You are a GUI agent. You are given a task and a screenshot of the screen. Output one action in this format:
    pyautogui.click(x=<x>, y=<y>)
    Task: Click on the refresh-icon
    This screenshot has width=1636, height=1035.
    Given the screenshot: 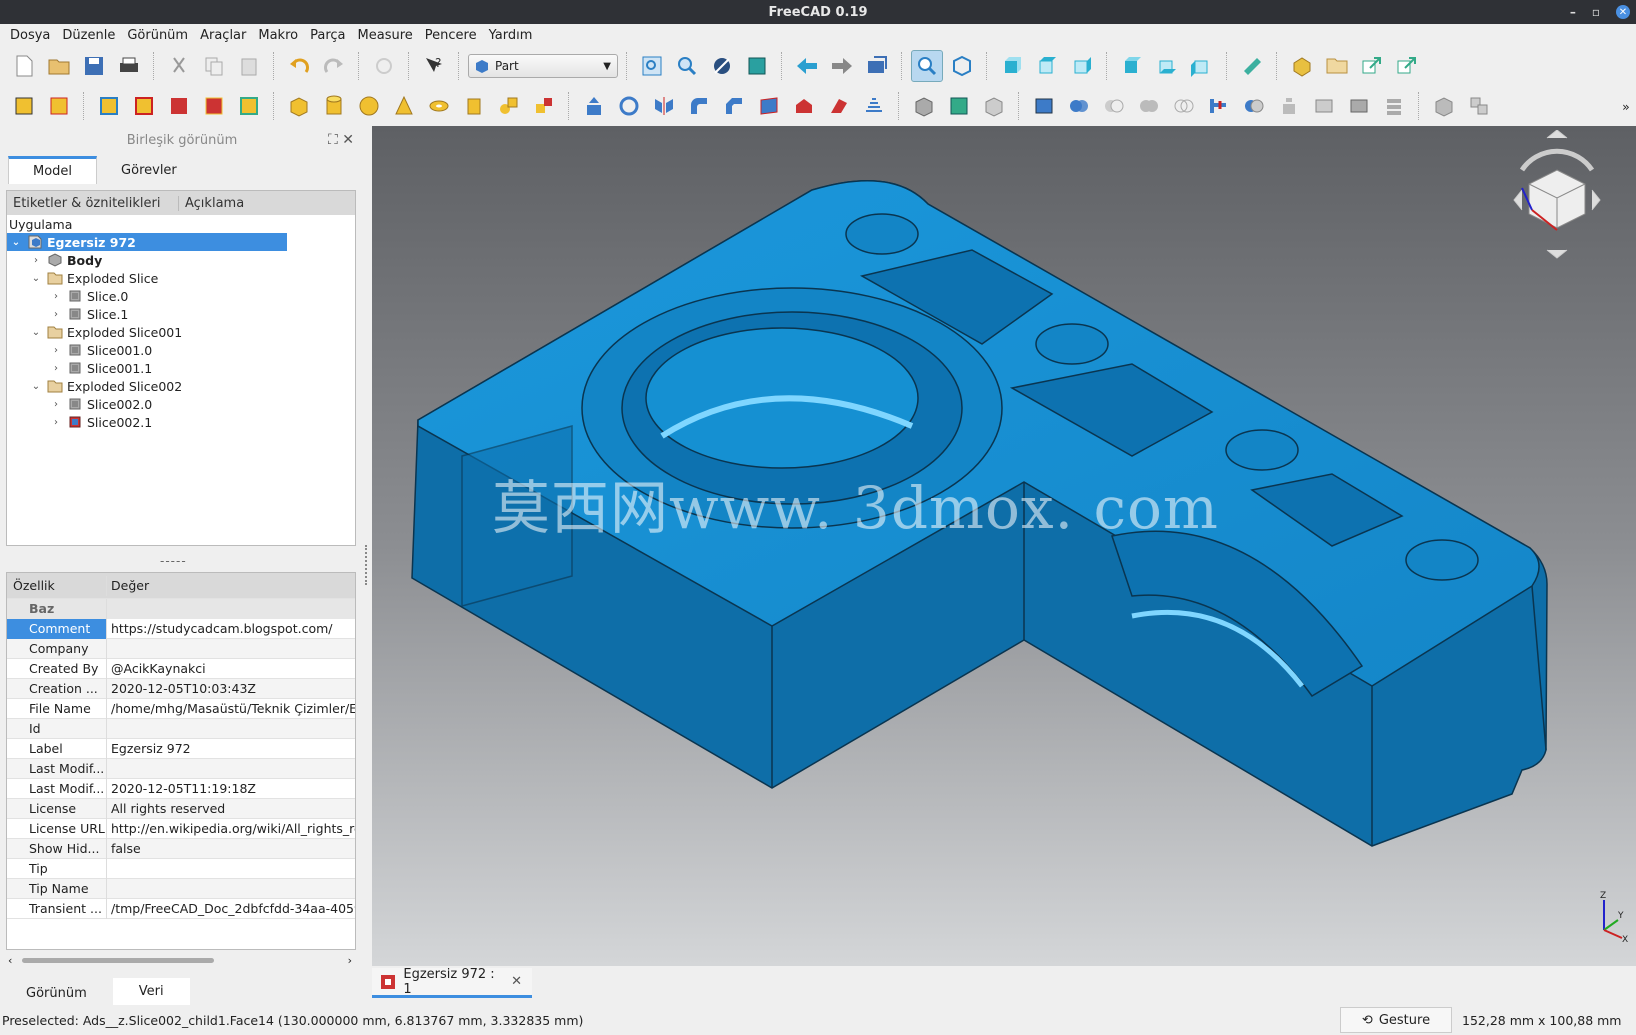 What is the action you would take?
    pyautogui.click(x=384, y=66)
    